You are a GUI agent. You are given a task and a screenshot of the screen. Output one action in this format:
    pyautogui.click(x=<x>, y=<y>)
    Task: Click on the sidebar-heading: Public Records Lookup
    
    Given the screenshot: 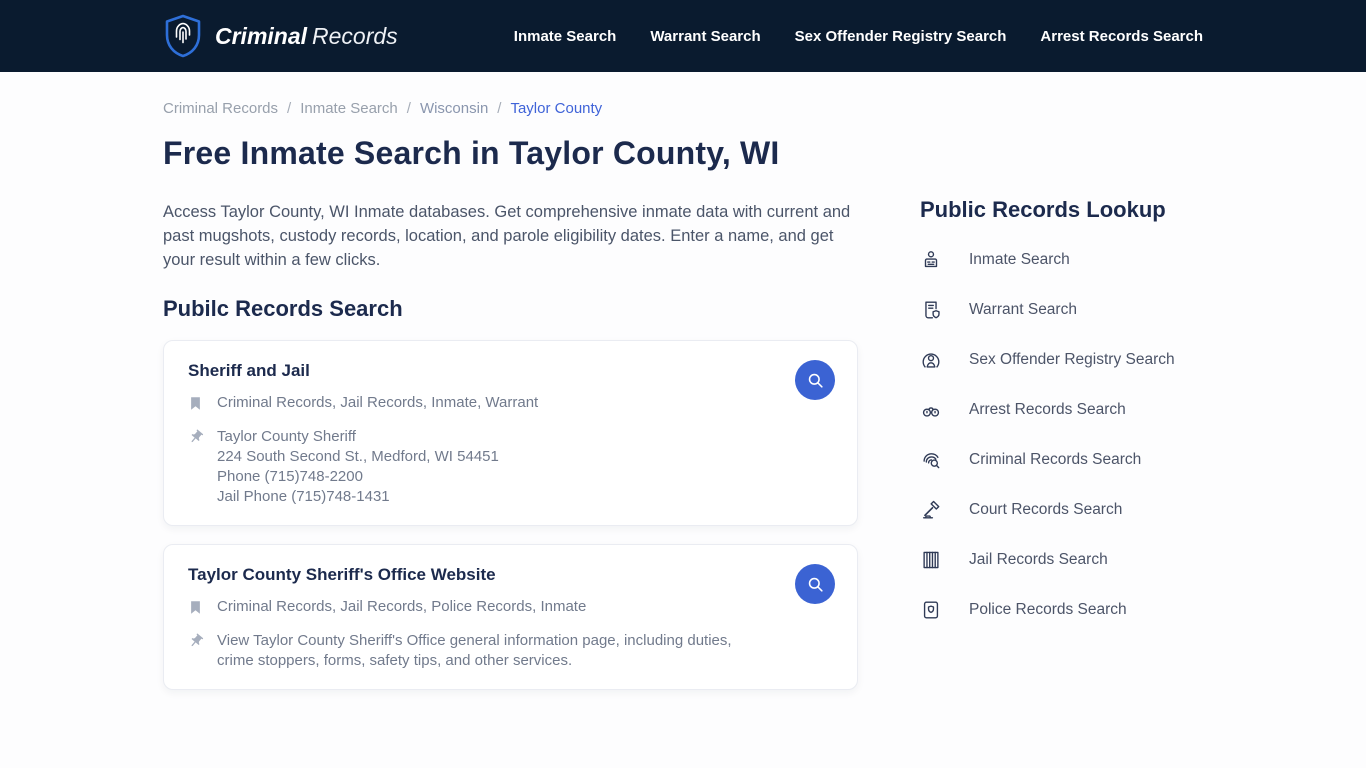 What is the action you would take?
    pyautogui.click(x=1043, y=209)
    